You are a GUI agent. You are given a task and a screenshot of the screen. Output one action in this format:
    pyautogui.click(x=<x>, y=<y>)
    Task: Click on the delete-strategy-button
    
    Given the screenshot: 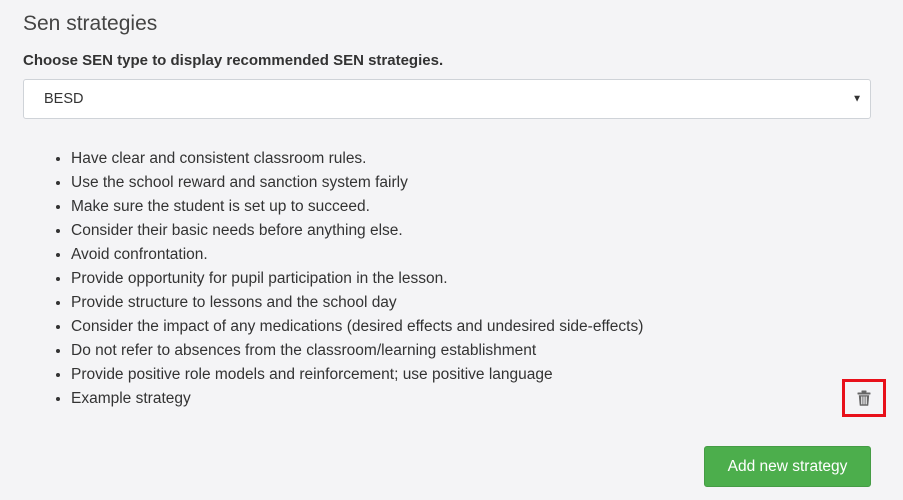 What is the action you would take?
    pyautogui.click(x=864, y=398)
    